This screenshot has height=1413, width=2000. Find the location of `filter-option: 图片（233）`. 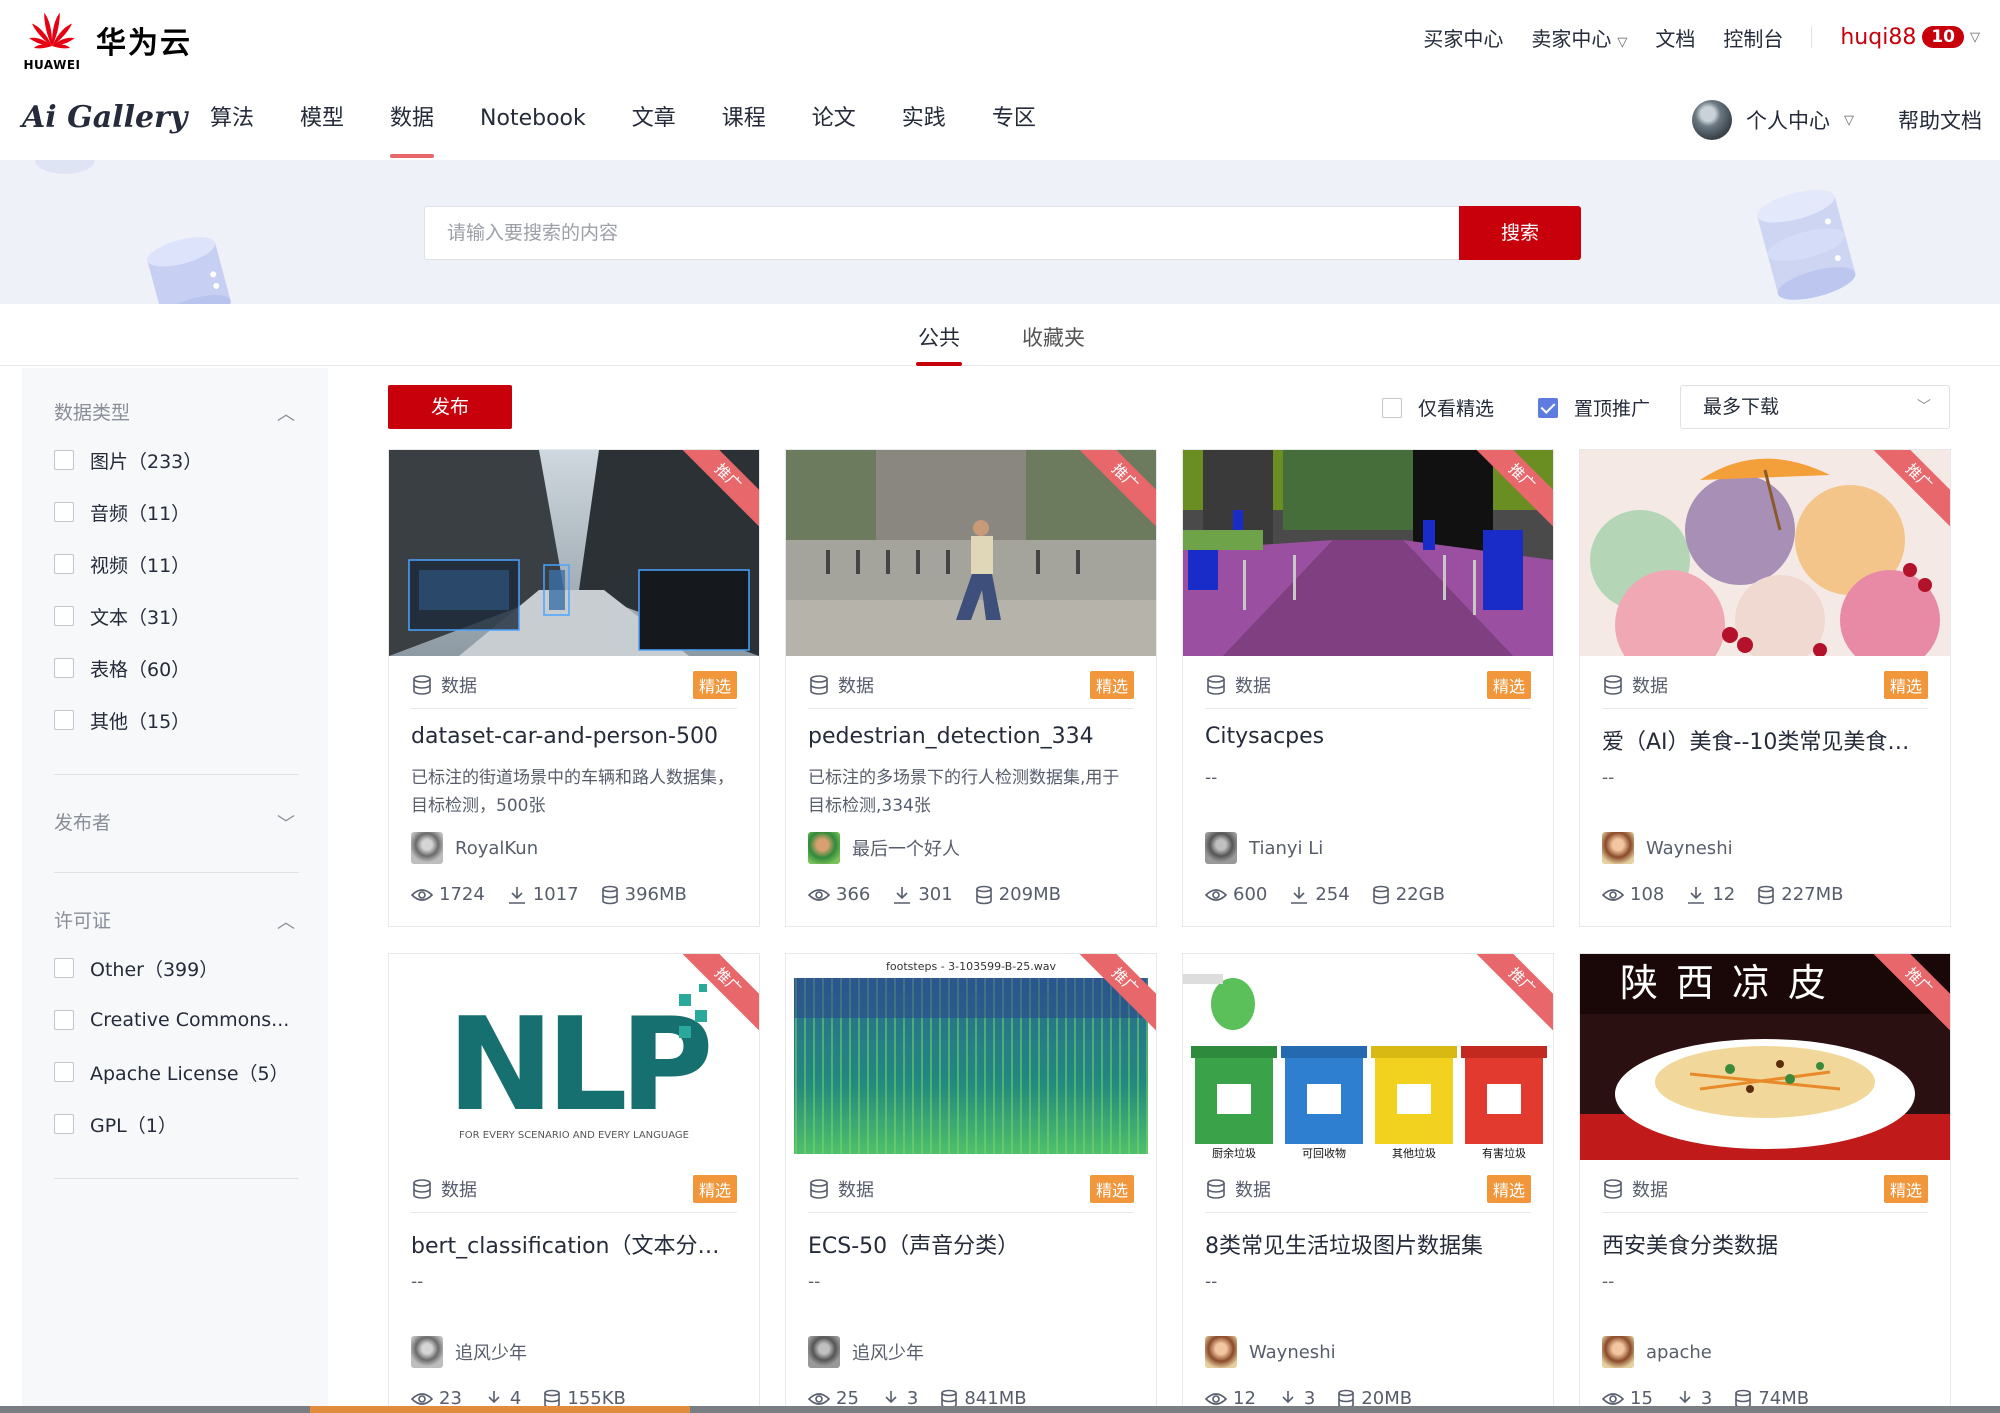

filter-option: 图片（233） is located at coordinates (176, 460).